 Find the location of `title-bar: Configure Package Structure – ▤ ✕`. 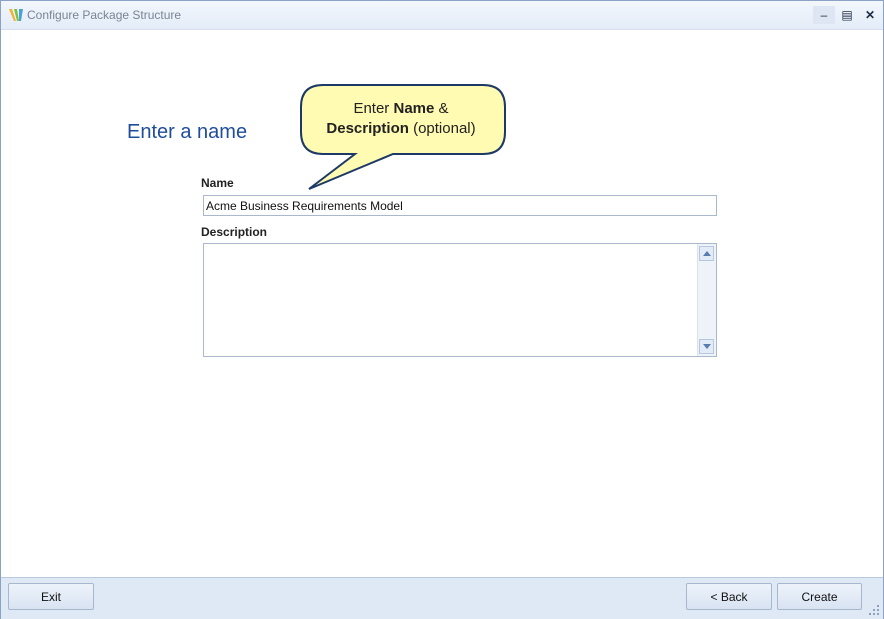

title-bar: Configure Package Structure – ▤ ✕ is located at coordinates (442, 15).